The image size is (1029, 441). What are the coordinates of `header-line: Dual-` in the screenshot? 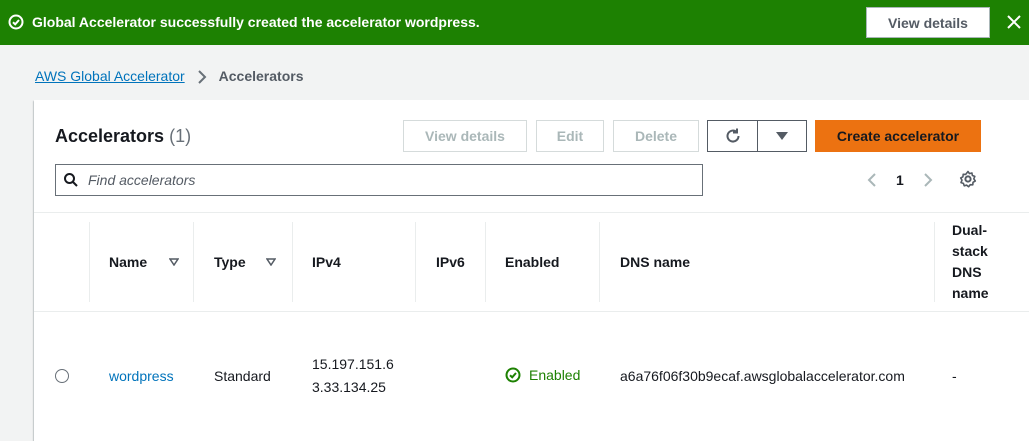 It's located at (969, 230).